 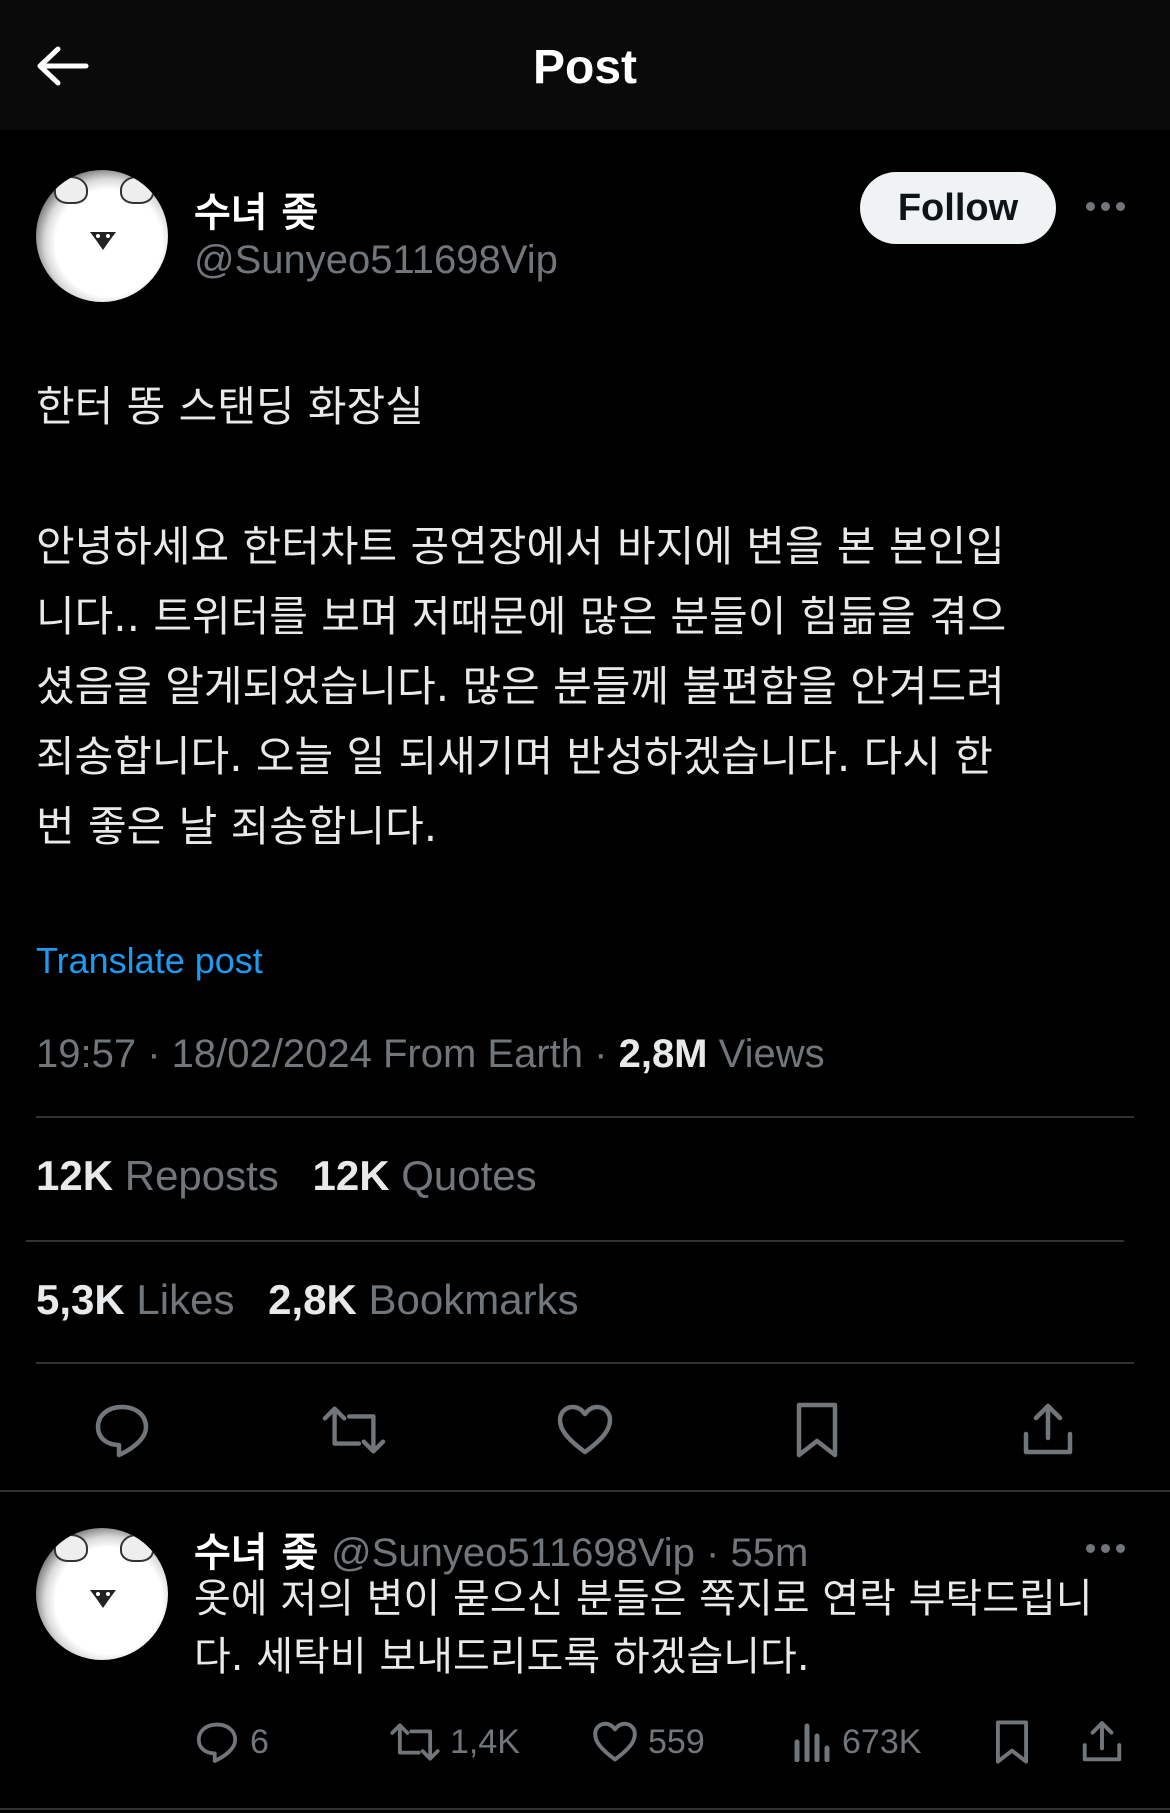 What do you see at coordinates (769, 1553) in the screenshot?
I see `reply-time: 55m` at bounding box center [769, 1553].